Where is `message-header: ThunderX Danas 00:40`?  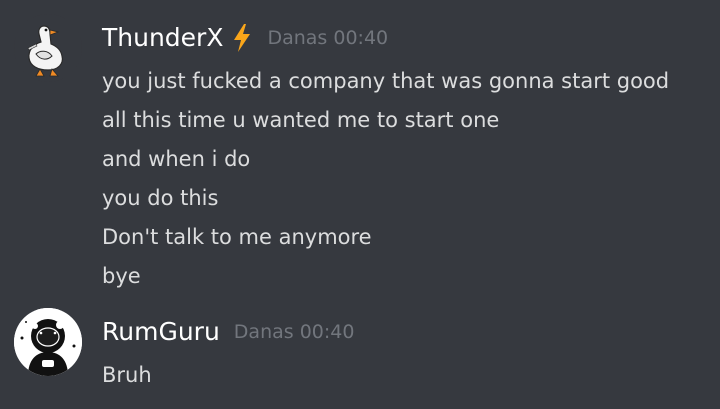 message-header: ThunderX Danas 00:40 is located at coordinates (245, 38).